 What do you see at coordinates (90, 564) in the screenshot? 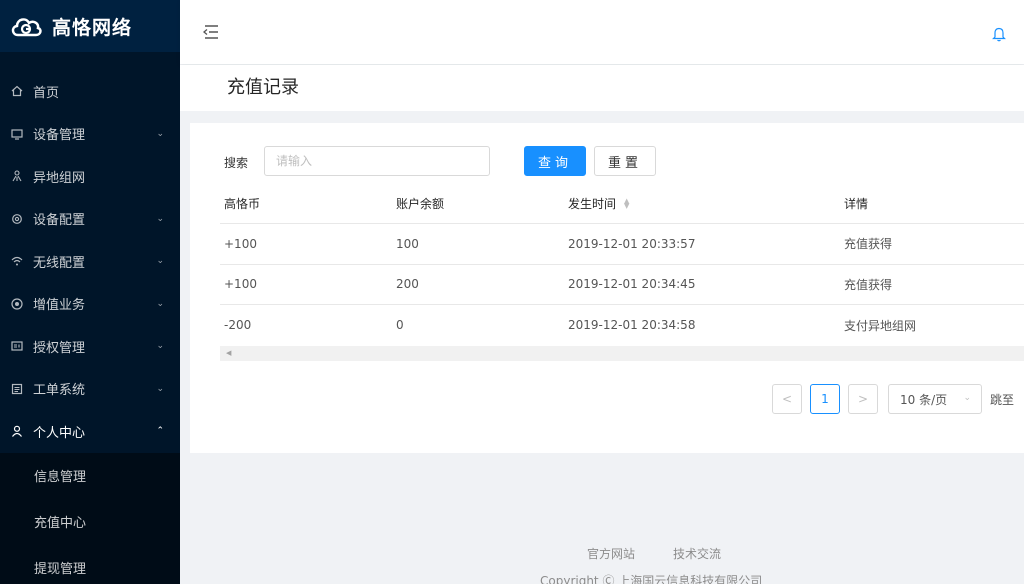
I see `submenu-item-withdraw: 提现管理` at bounding box center [90, 564].